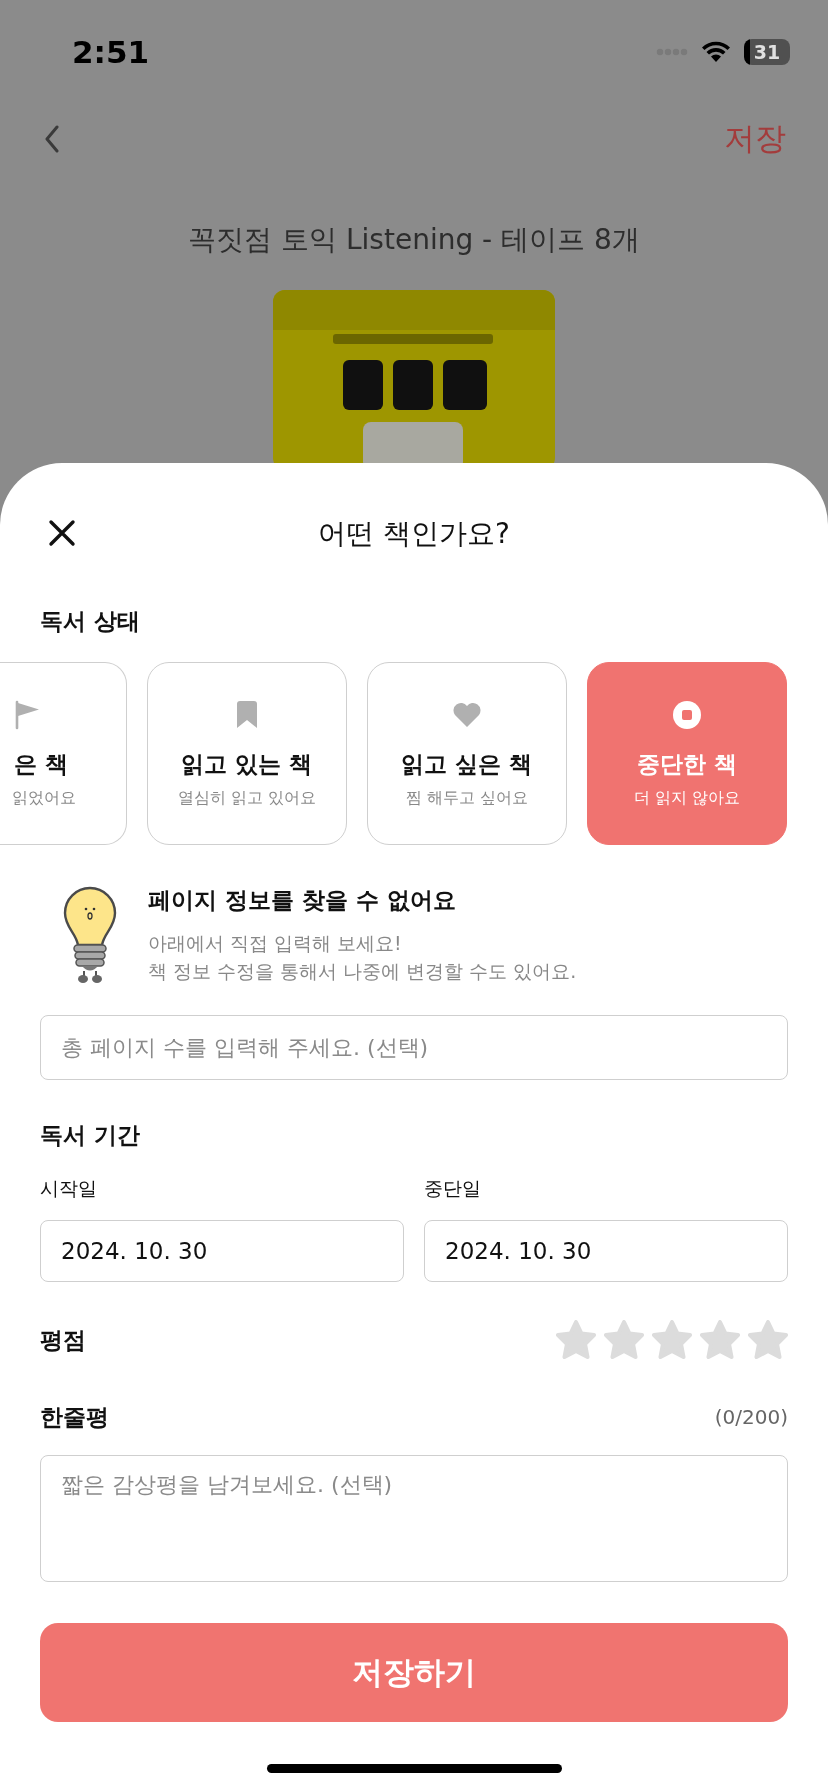 The height and width of the screenshot is (1792, 828). I want to click on character-count: (0/200), so click(751, 1417).